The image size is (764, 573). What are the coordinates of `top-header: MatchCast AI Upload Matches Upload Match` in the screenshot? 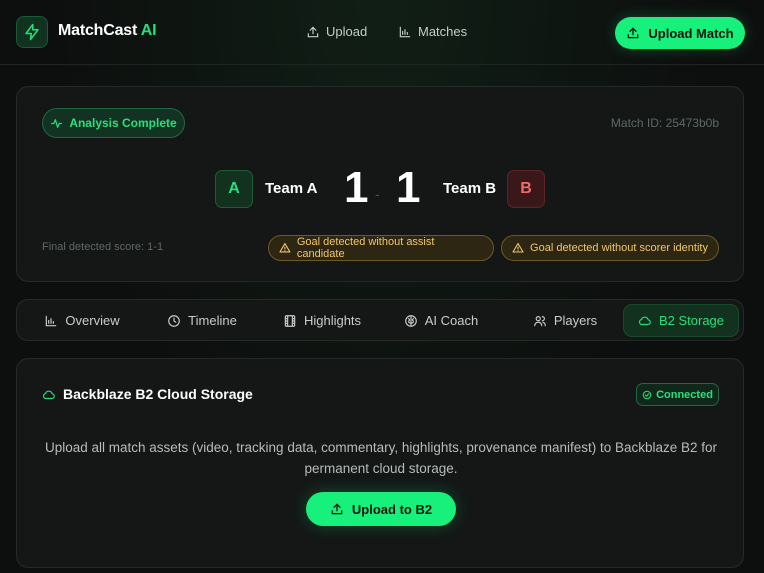 It's located at (382, 32).